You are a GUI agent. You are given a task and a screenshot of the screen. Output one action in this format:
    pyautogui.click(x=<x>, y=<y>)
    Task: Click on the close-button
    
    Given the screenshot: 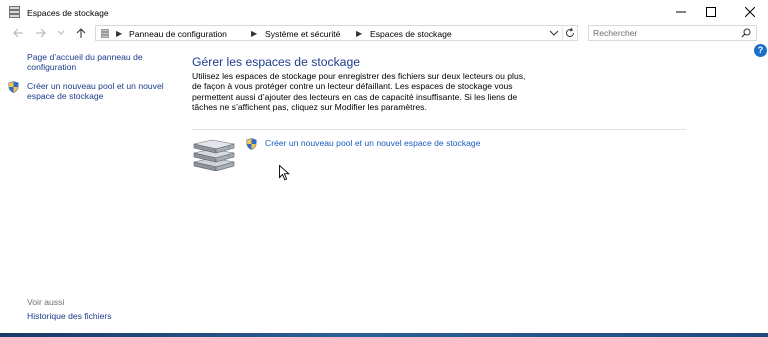 What is the action you would take?
    pyautogui.click(x=750, y=12)
    